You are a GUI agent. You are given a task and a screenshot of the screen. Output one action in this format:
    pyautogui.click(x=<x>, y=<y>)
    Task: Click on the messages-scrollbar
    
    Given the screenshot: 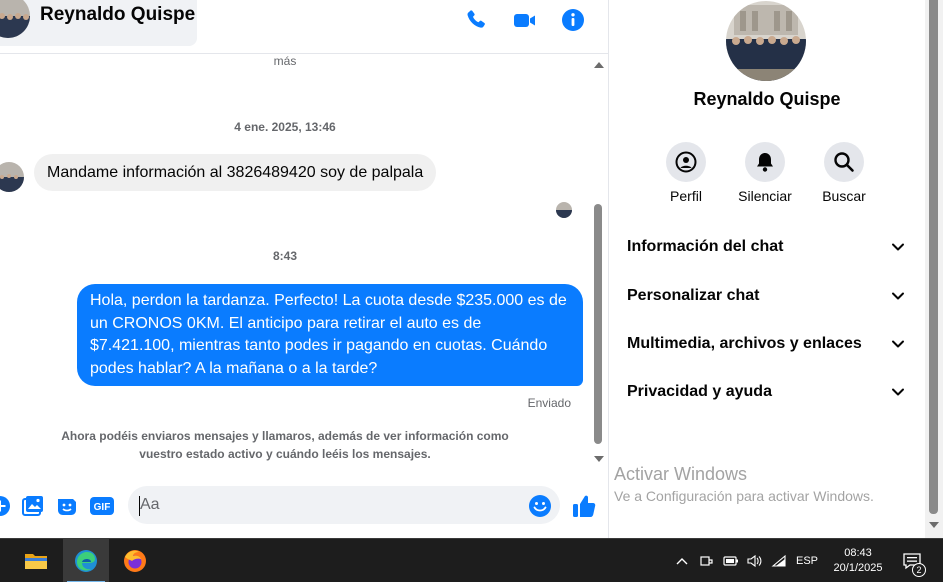 What is the action you would take?
    pyautogui.click(x=599, y=262)
    